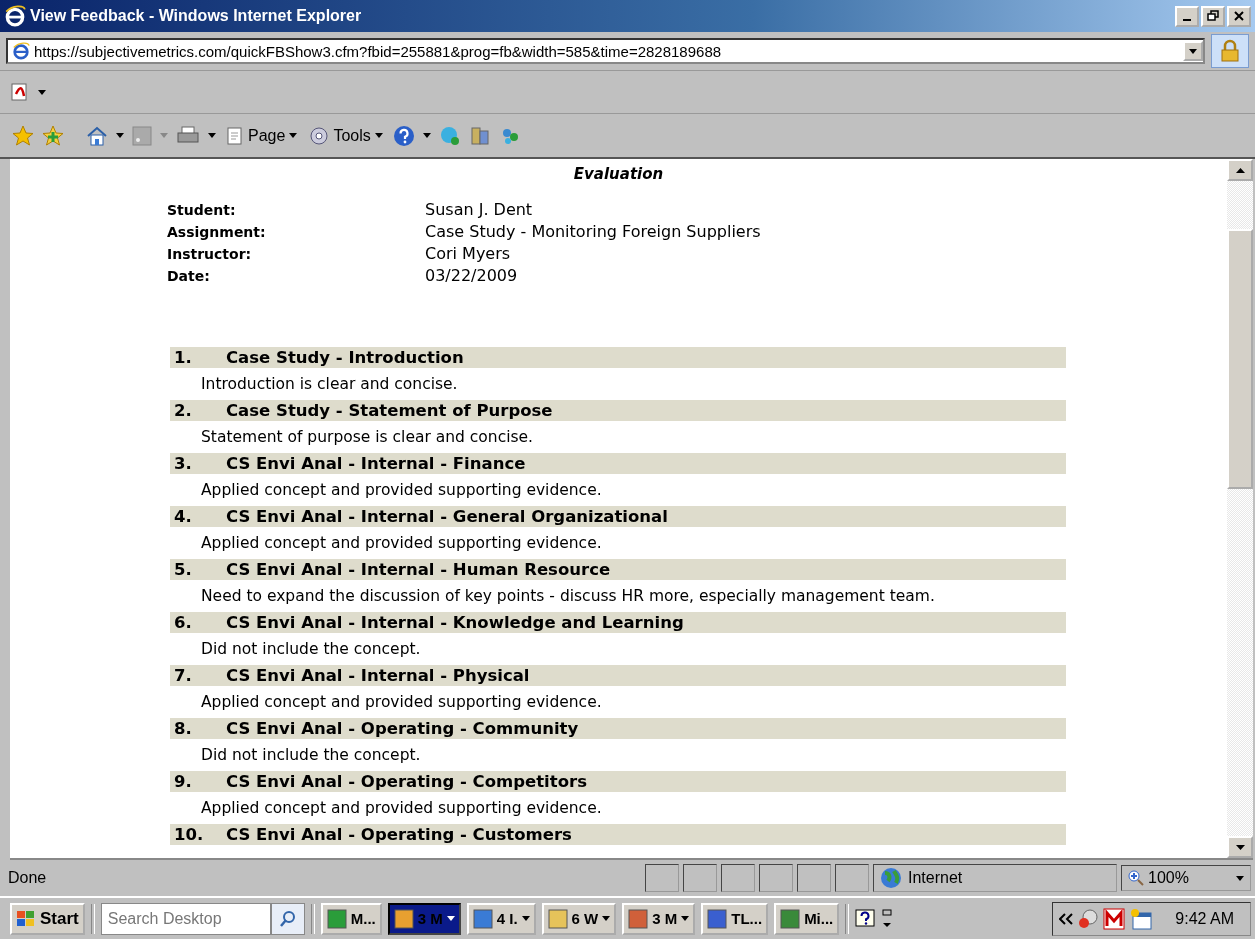 The width and height of the screenshot is (1255, 939). I want to click on scroll-up-button, so click(1240, 170).